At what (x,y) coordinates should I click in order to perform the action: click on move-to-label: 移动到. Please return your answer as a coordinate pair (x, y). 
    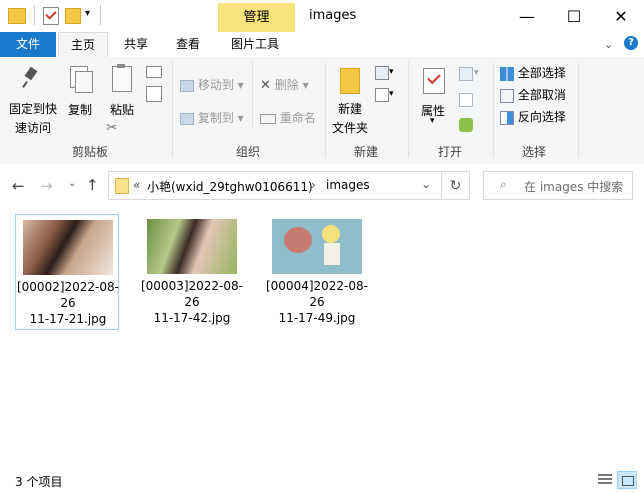
    Looking at the image, I should click on (215, 85).